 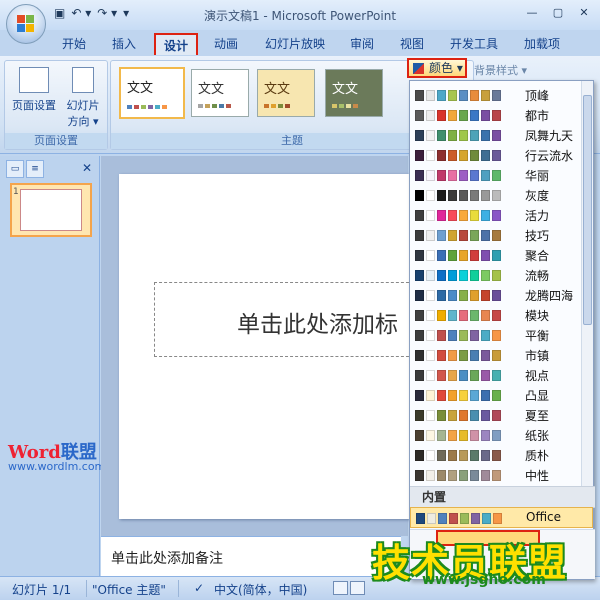 I want to click on language-status: 中文(简体，中国), so click(x=261, y=590).